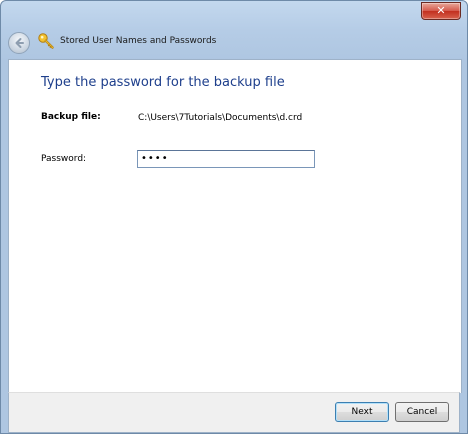 The image size is (468, 434). What do you see at coordinates (234, 30) in the screenshot?
I see `title-bar: ✕ Stored User Names and Passwords` at bounding box center [234, 30].